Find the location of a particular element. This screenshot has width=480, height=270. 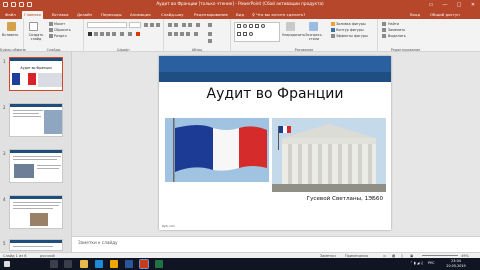

new-slide-icon is located at coordinates (33, 26).